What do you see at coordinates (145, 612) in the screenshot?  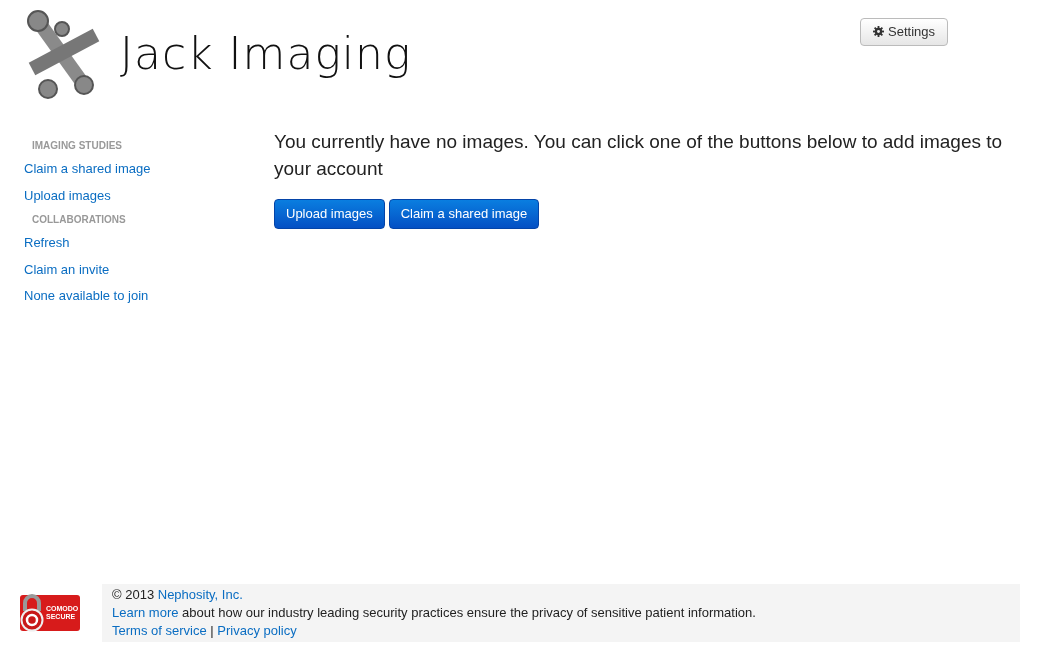 I see `learn-more-link: Learn more` at bounding box center [145, 612].